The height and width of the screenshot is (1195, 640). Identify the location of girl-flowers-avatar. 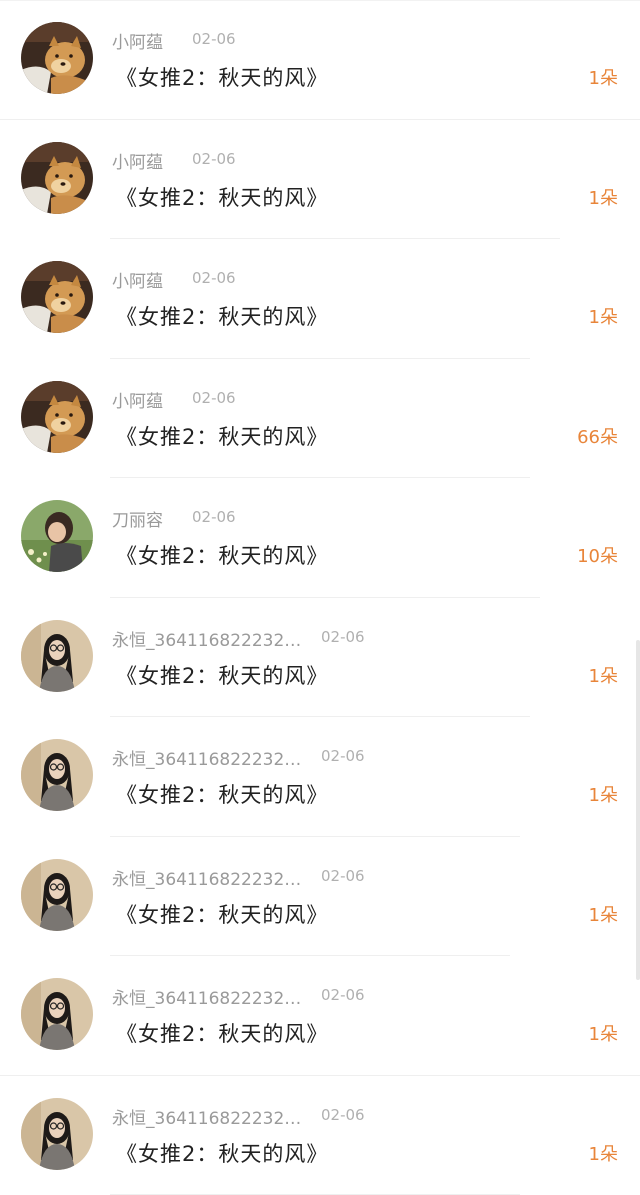
(57, 536).